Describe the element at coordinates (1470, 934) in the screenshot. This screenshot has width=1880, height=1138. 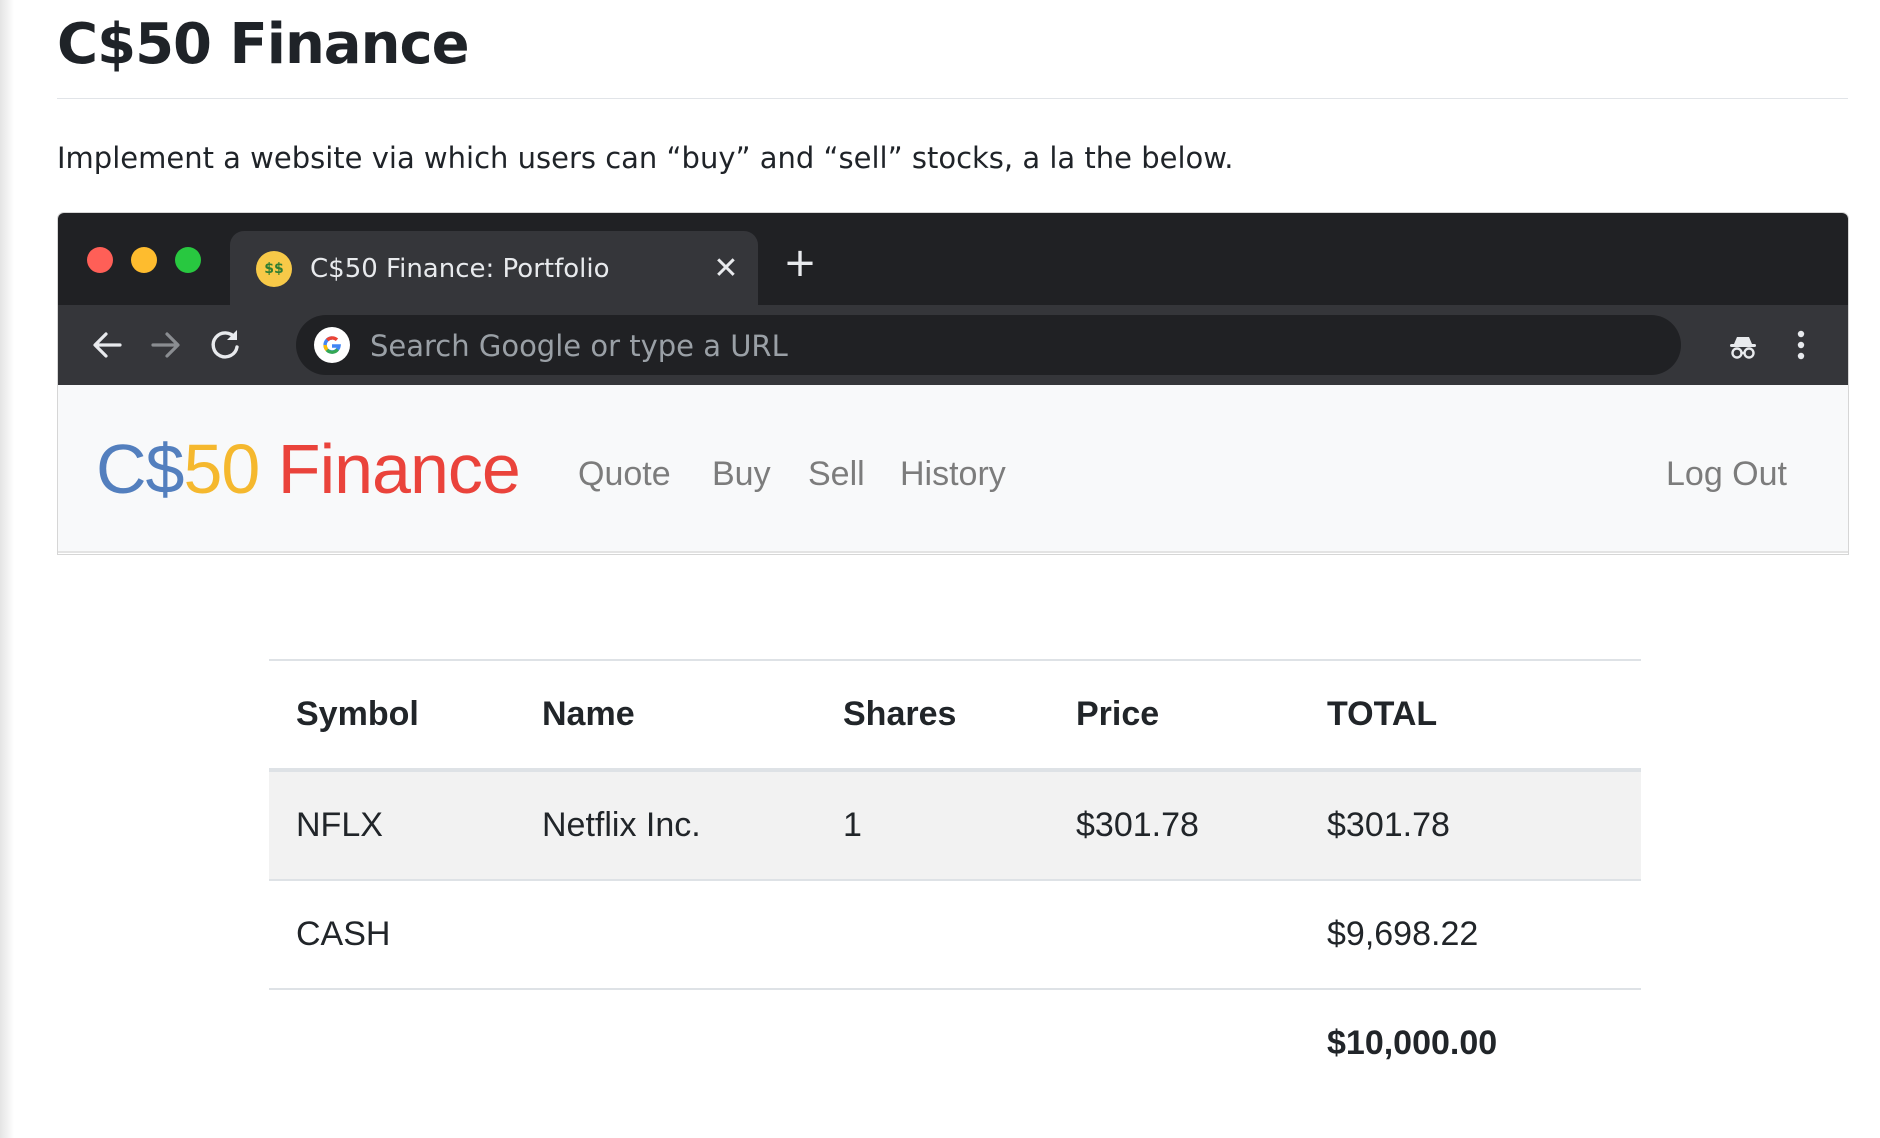
I see `cash-amount: $9,698.22` at that location.